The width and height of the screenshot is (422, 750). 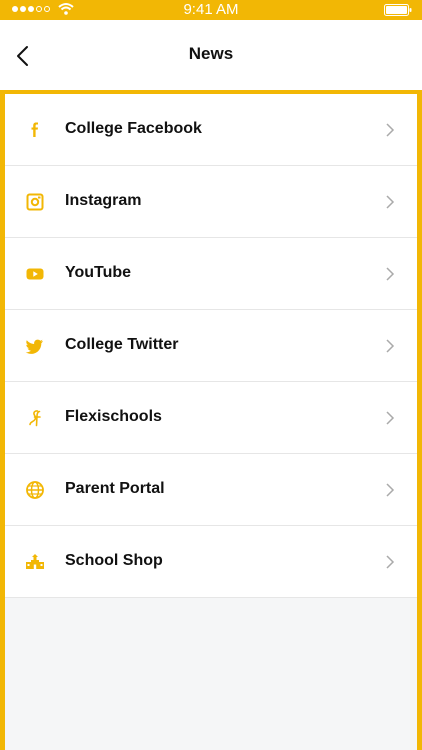 I want to click on list-item-college-twitter: College Twitter, so click(x=211, y=346).